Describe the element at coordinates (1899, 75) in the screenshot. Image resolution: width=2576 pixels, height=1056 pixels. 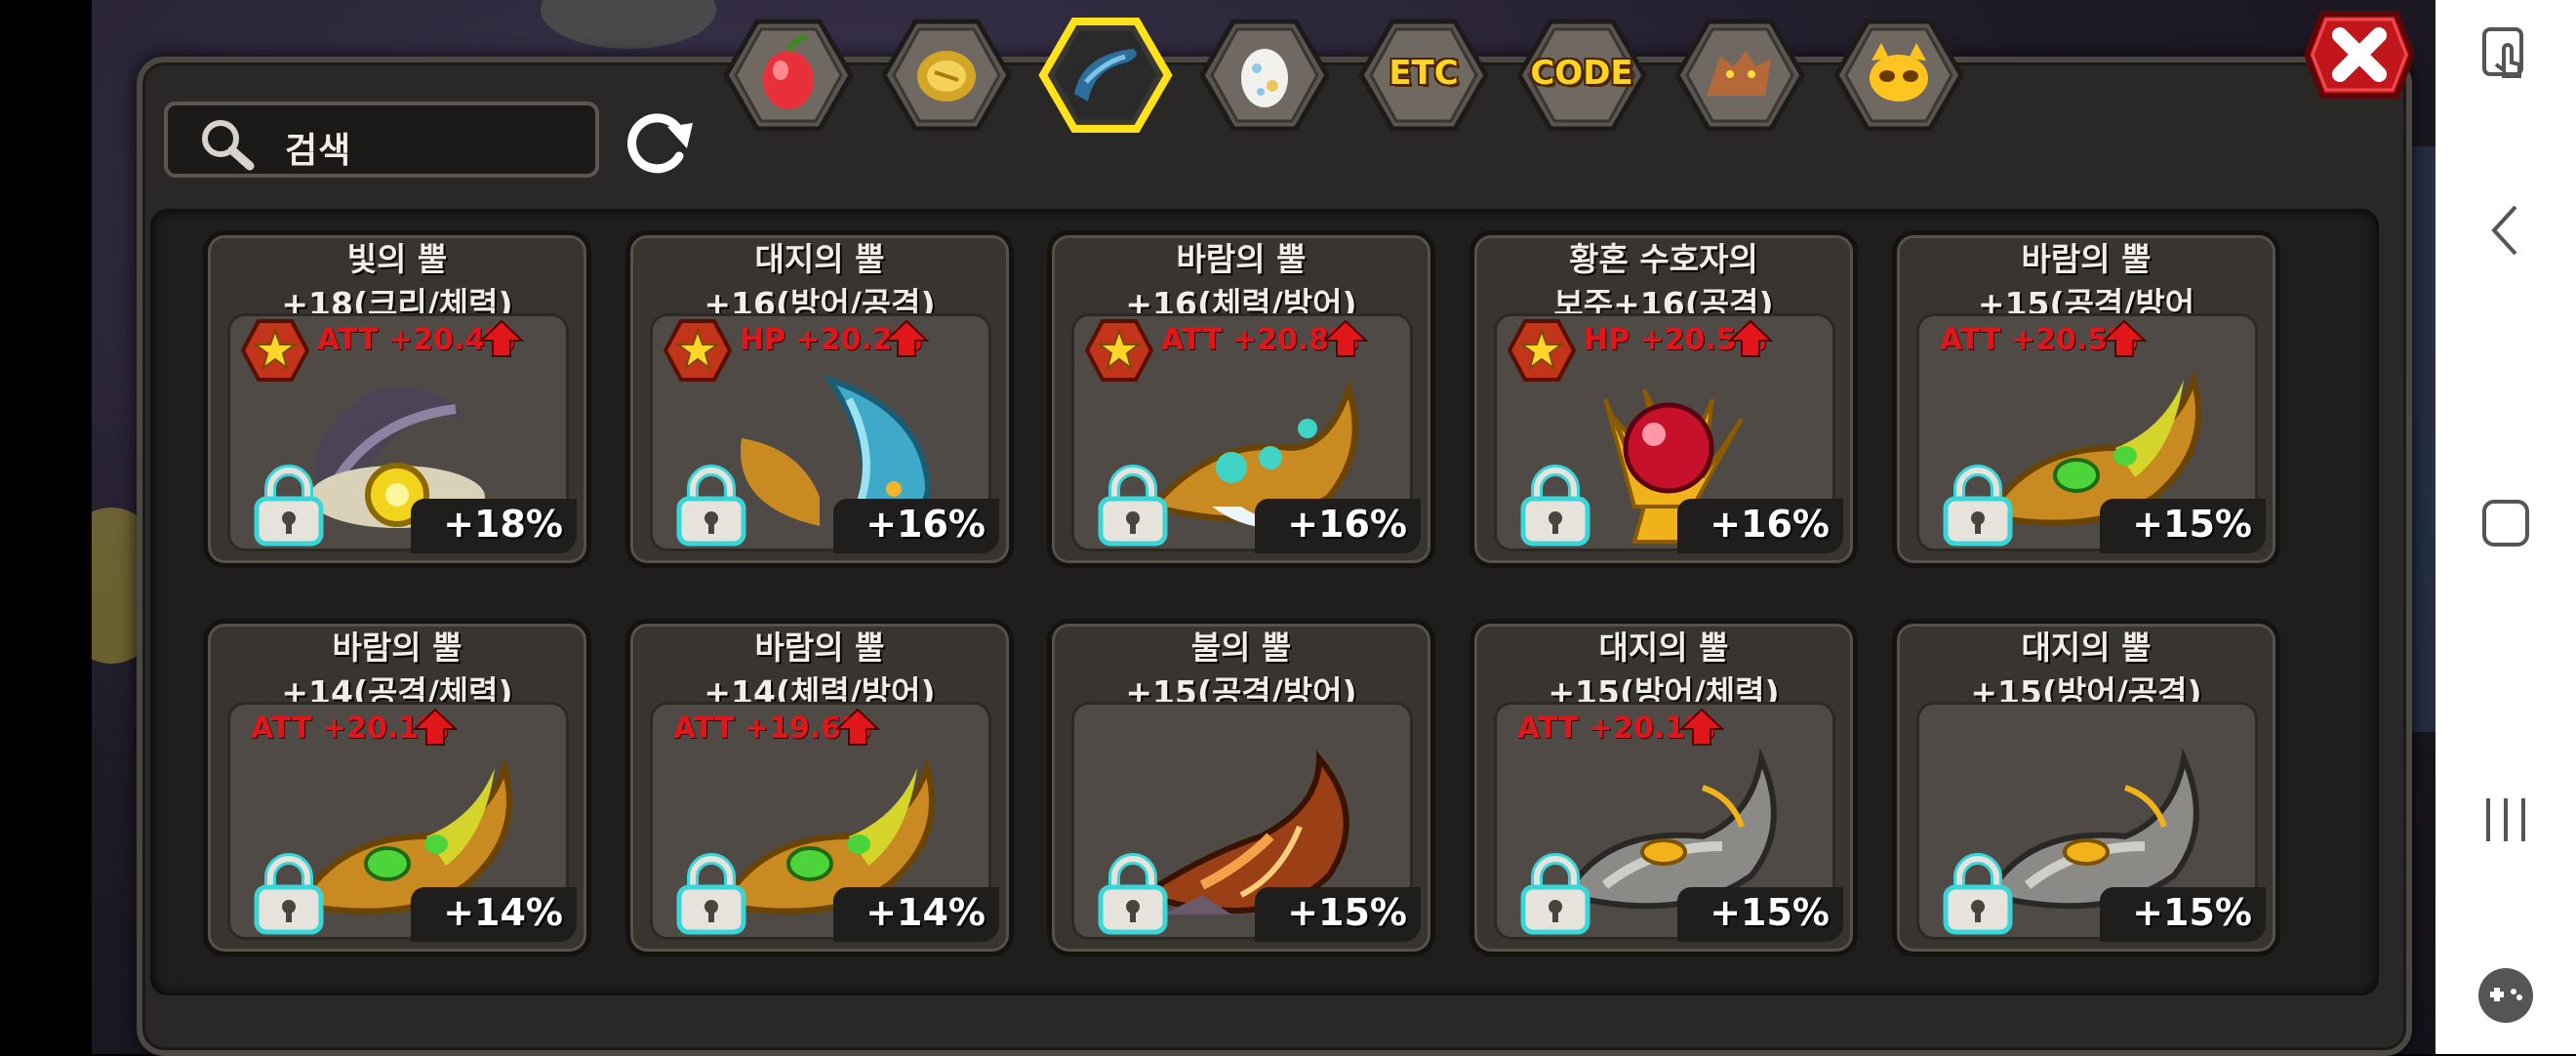
I see `tab-mask` at that location.